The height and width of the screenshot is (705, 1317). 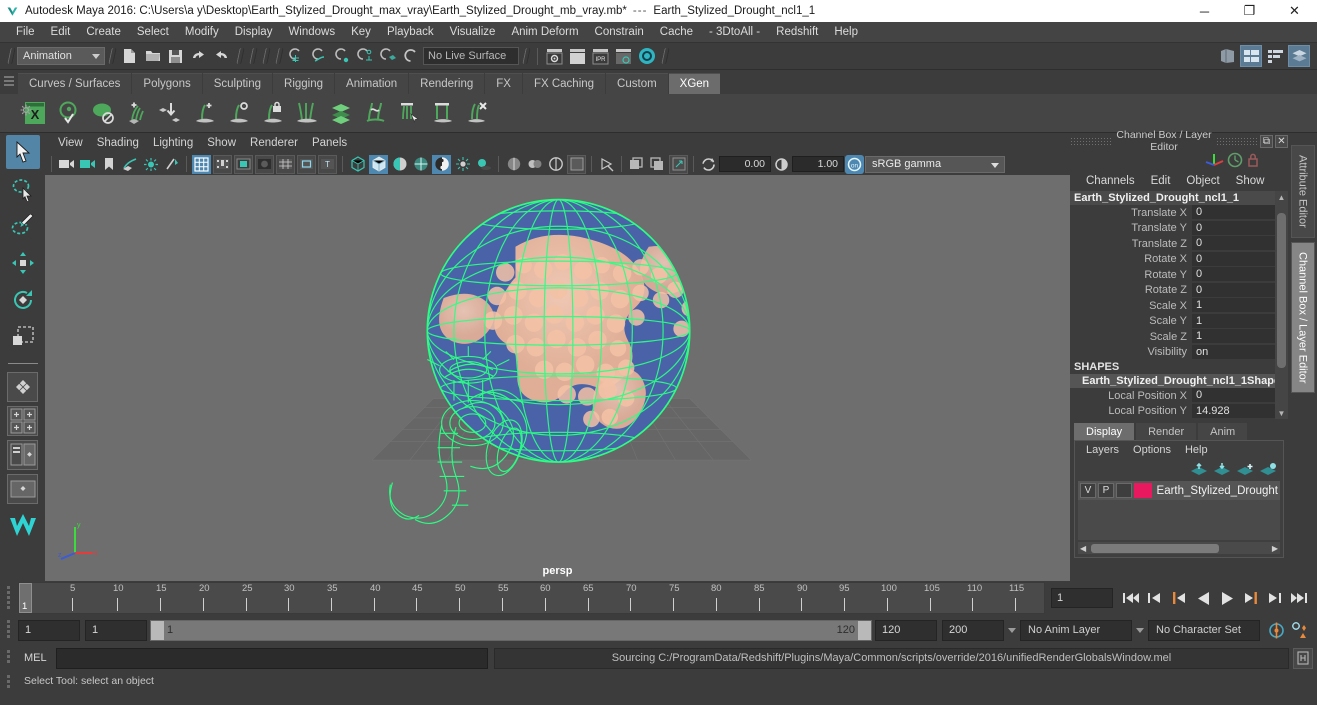 I want to click on shelf-tab-fx: FX, so click(x=503, y=83).